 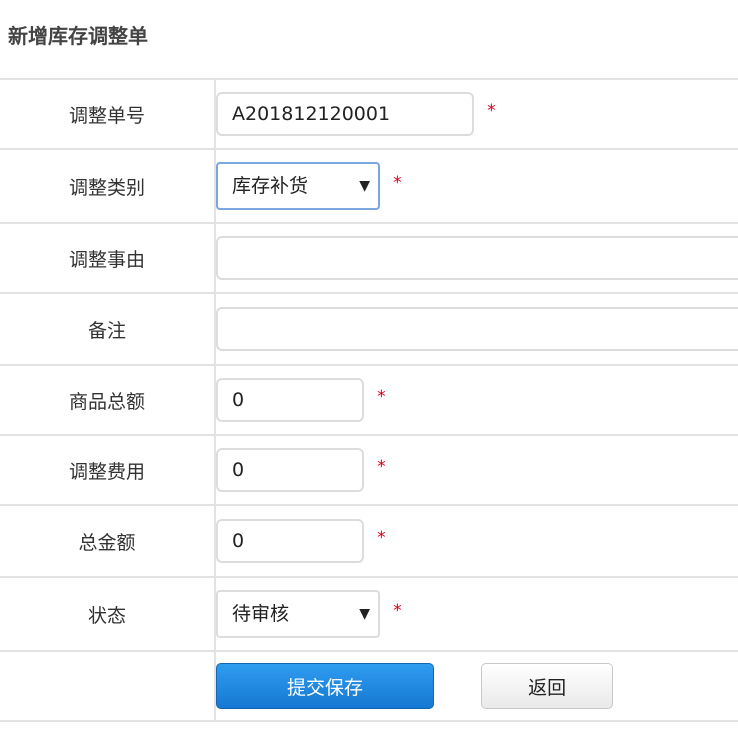 What do you see at coordinates (108, 113) in the screenshot?
I see `adjust-no-label: 调整单号` at bounding box center [108, 113].